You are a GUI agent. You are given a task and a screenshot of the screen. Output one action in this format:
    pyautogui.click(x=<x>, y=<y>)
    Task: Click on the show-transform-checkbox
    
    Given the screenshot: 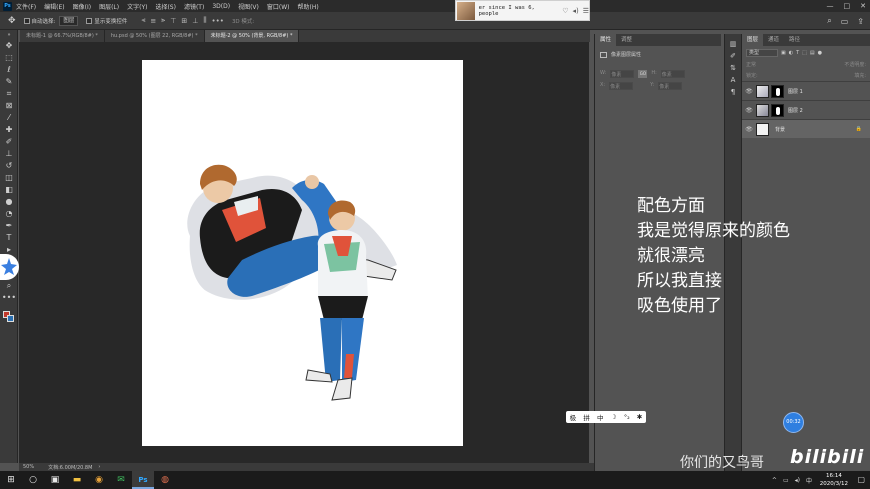 What is the action you would take?
    pyautogui.click(x=89, y=20)
    